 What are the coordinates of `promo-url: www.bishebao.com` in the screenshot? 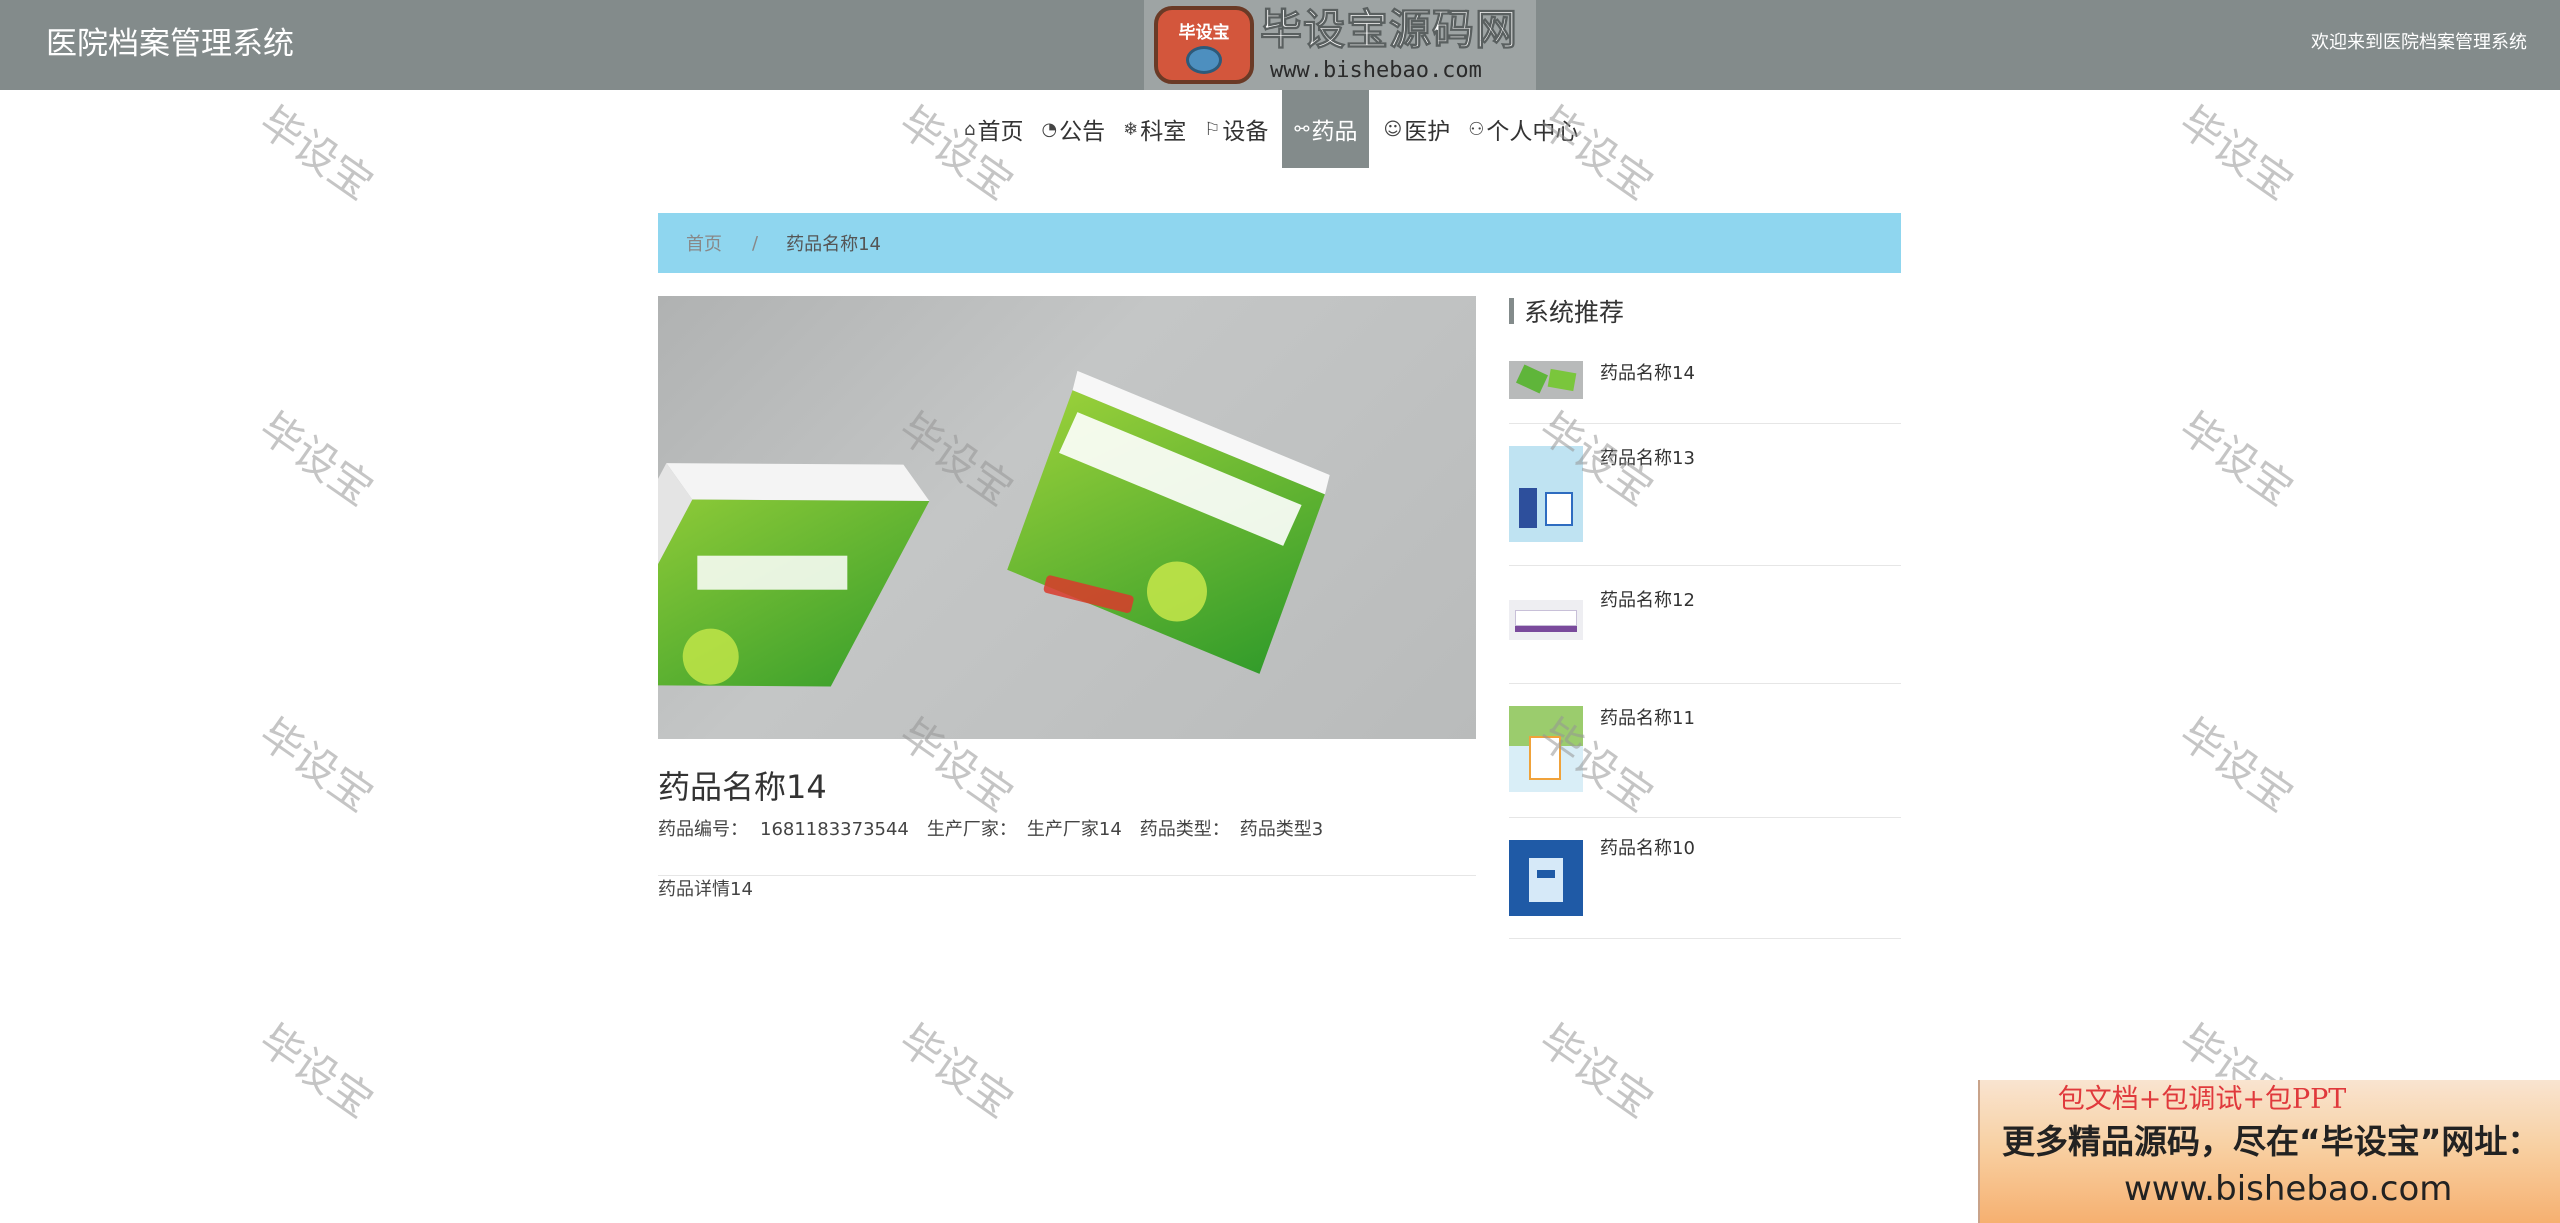 It's located at (2288, 1189).